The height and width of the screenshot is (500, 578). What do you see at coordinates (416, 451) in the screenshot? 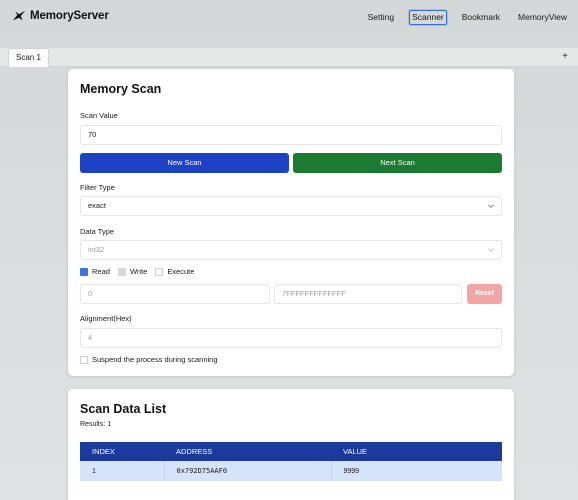
I see `column-value-header: VALUE` at bounding box center [416, 451].